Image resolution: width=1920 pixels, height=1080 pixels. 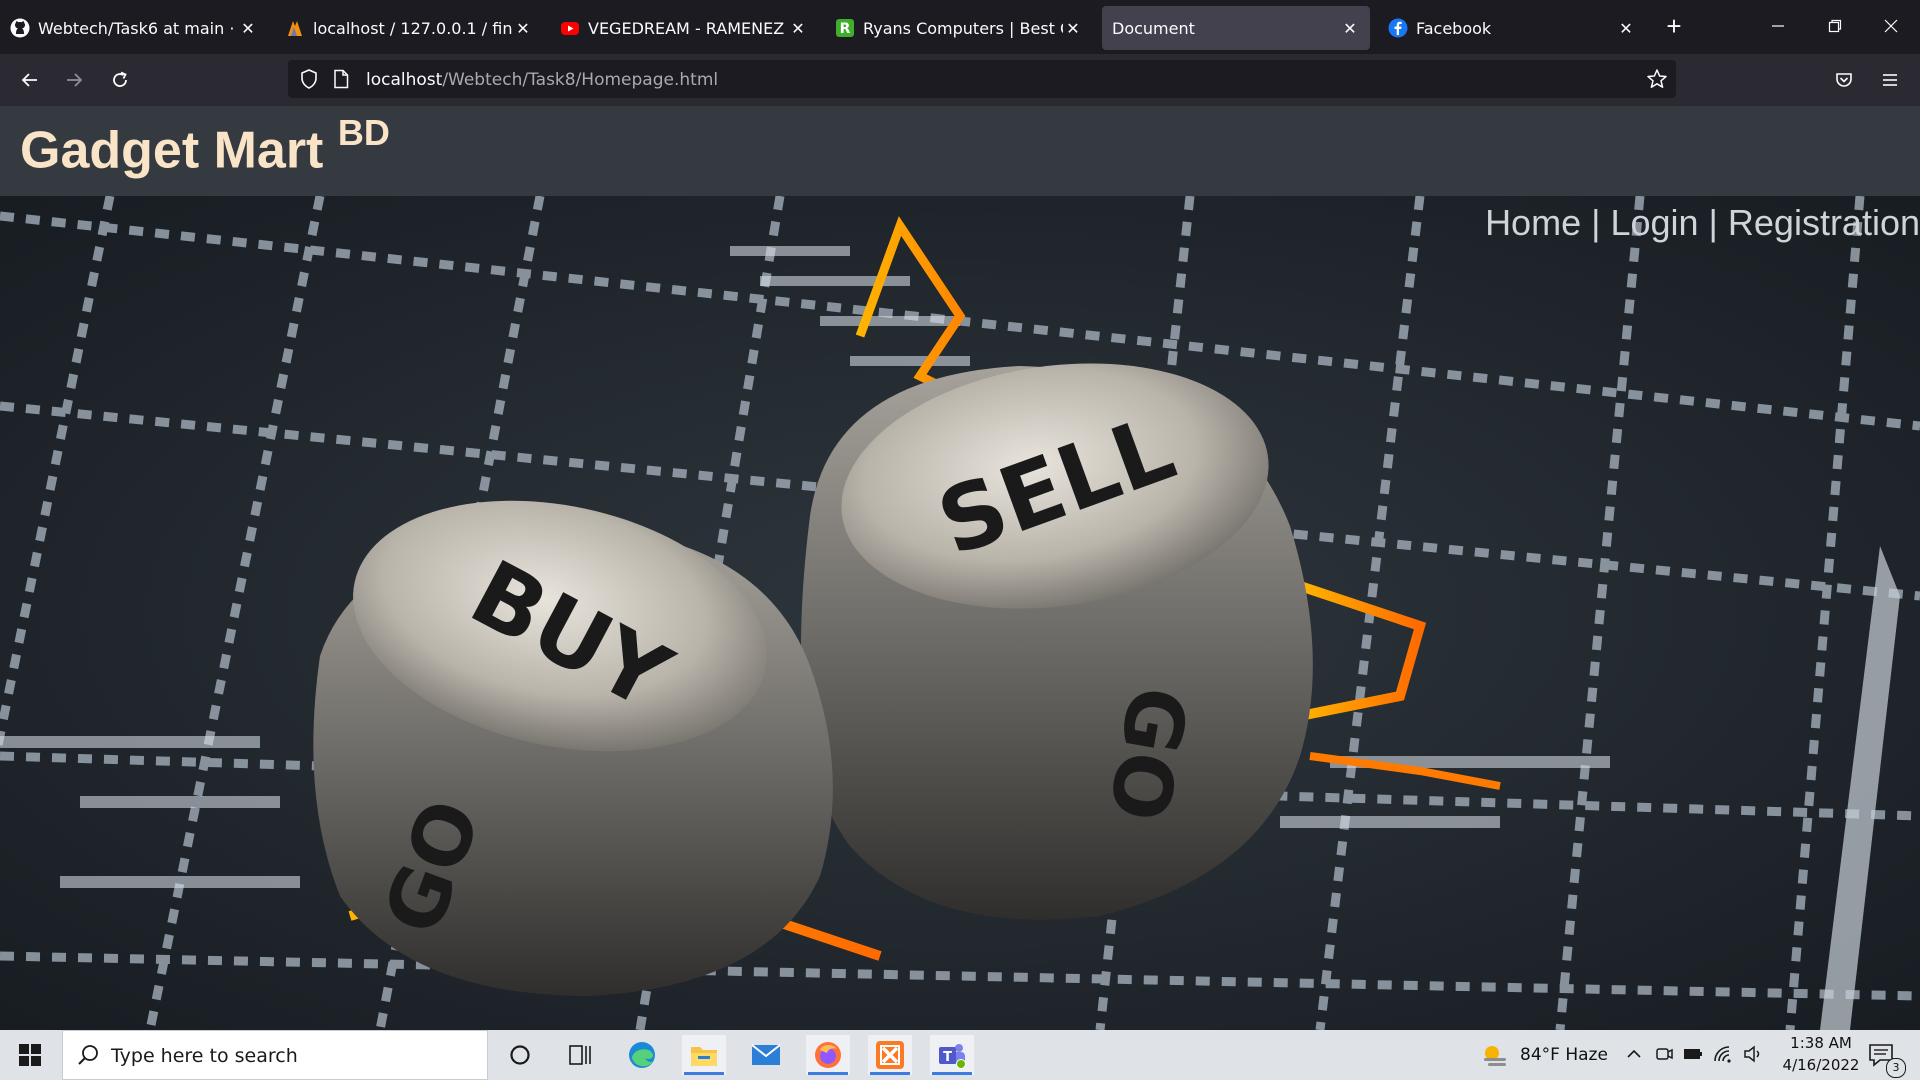 What do you see at coordinates (1664, 1056) in the screenshot?
I see `meet-now-icon` at bounding box center [1664, 1056].